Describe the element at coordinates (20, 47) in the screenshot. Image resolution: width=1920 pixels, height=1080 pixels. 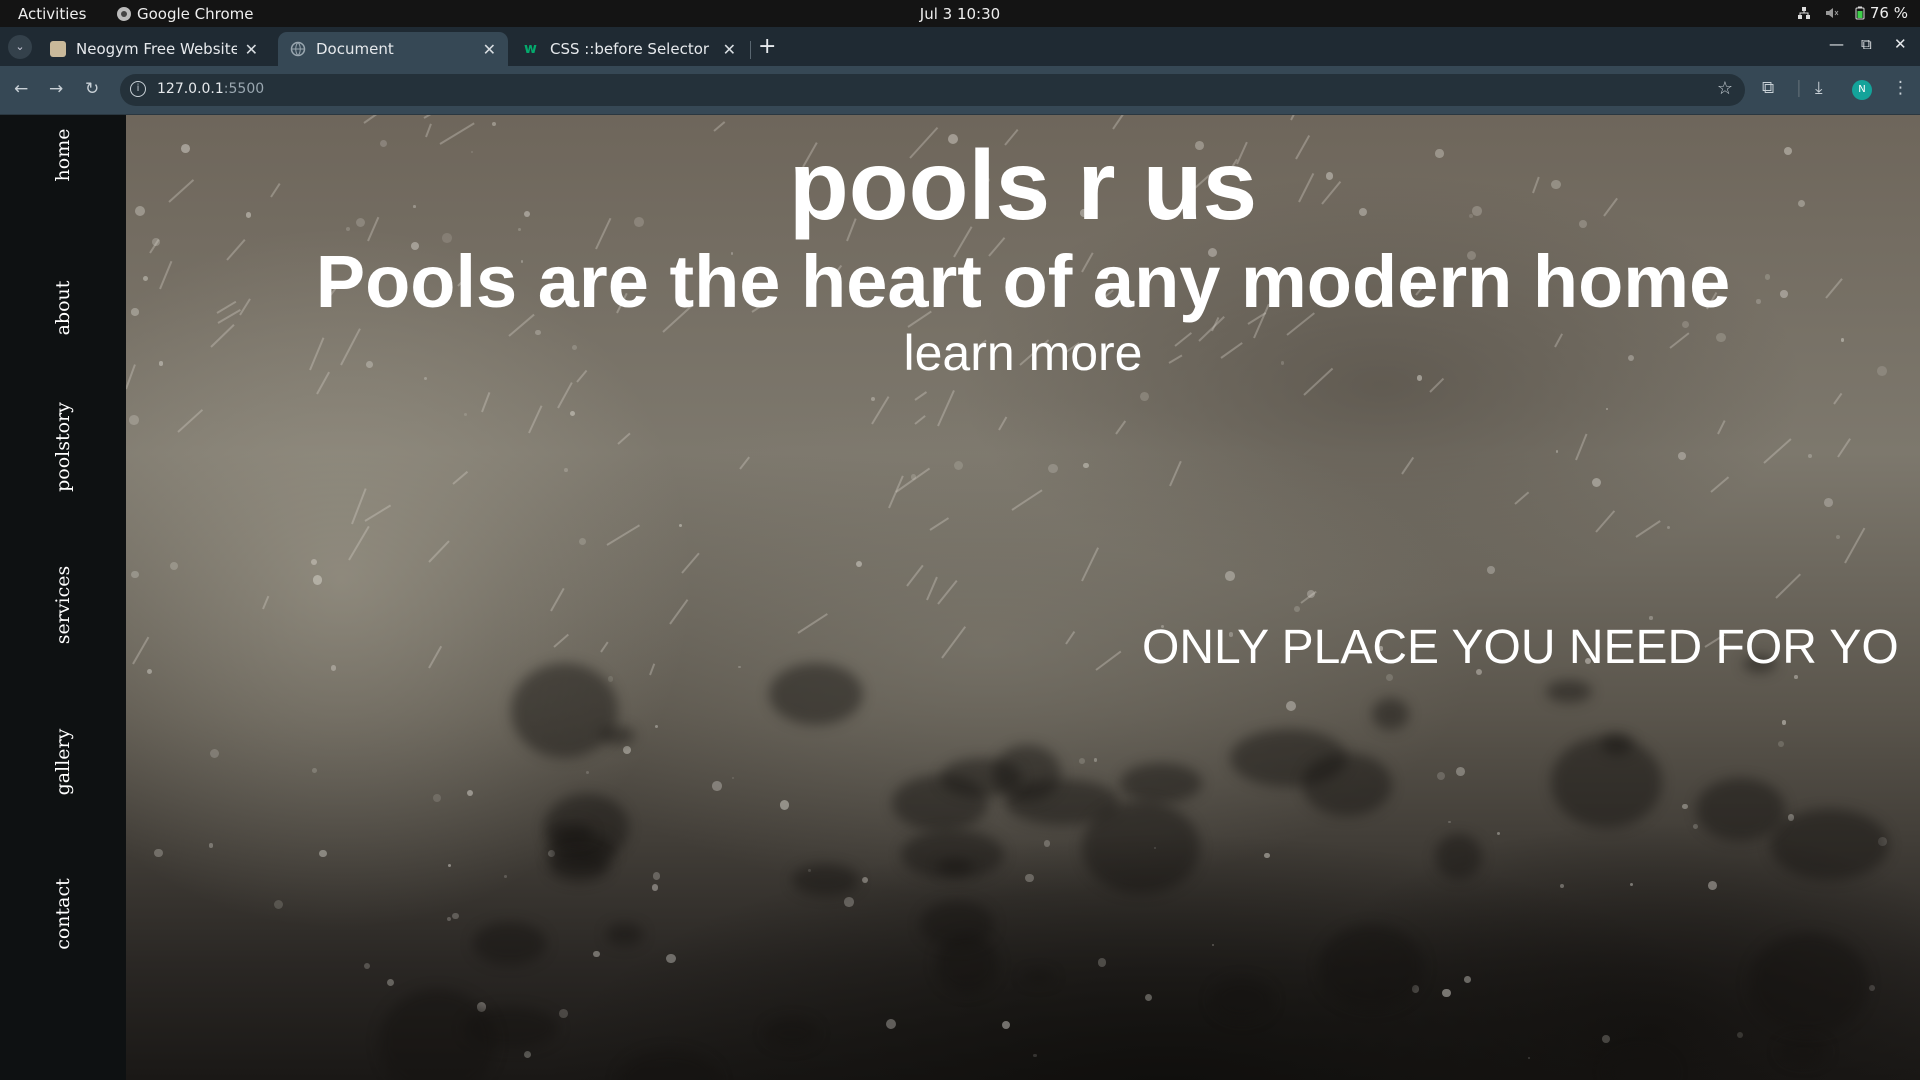
I see `tab-search-button: ⌄` at that location.